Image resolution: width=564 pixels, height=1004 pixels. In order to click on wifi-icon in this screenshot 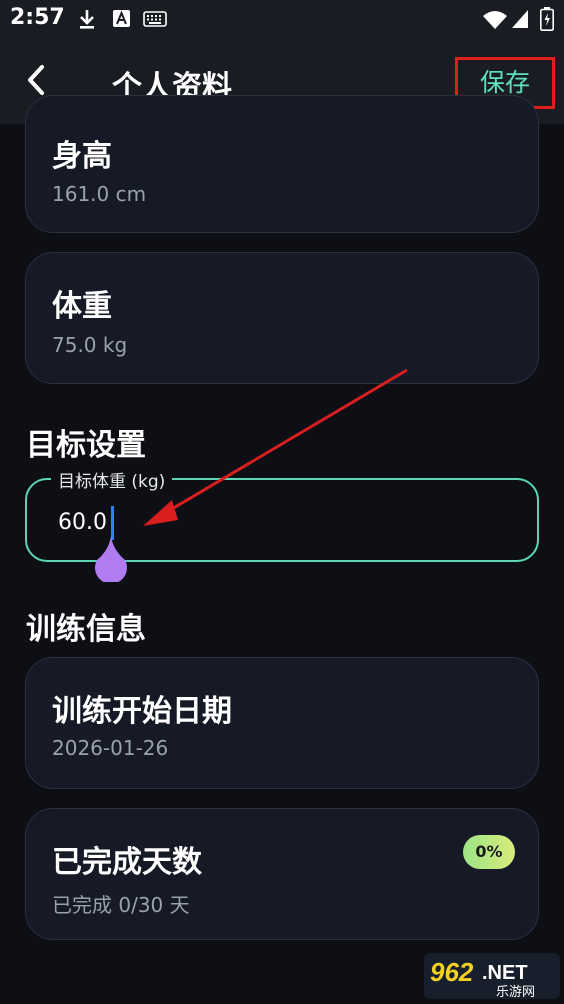, I will do `click(495, 20)`.